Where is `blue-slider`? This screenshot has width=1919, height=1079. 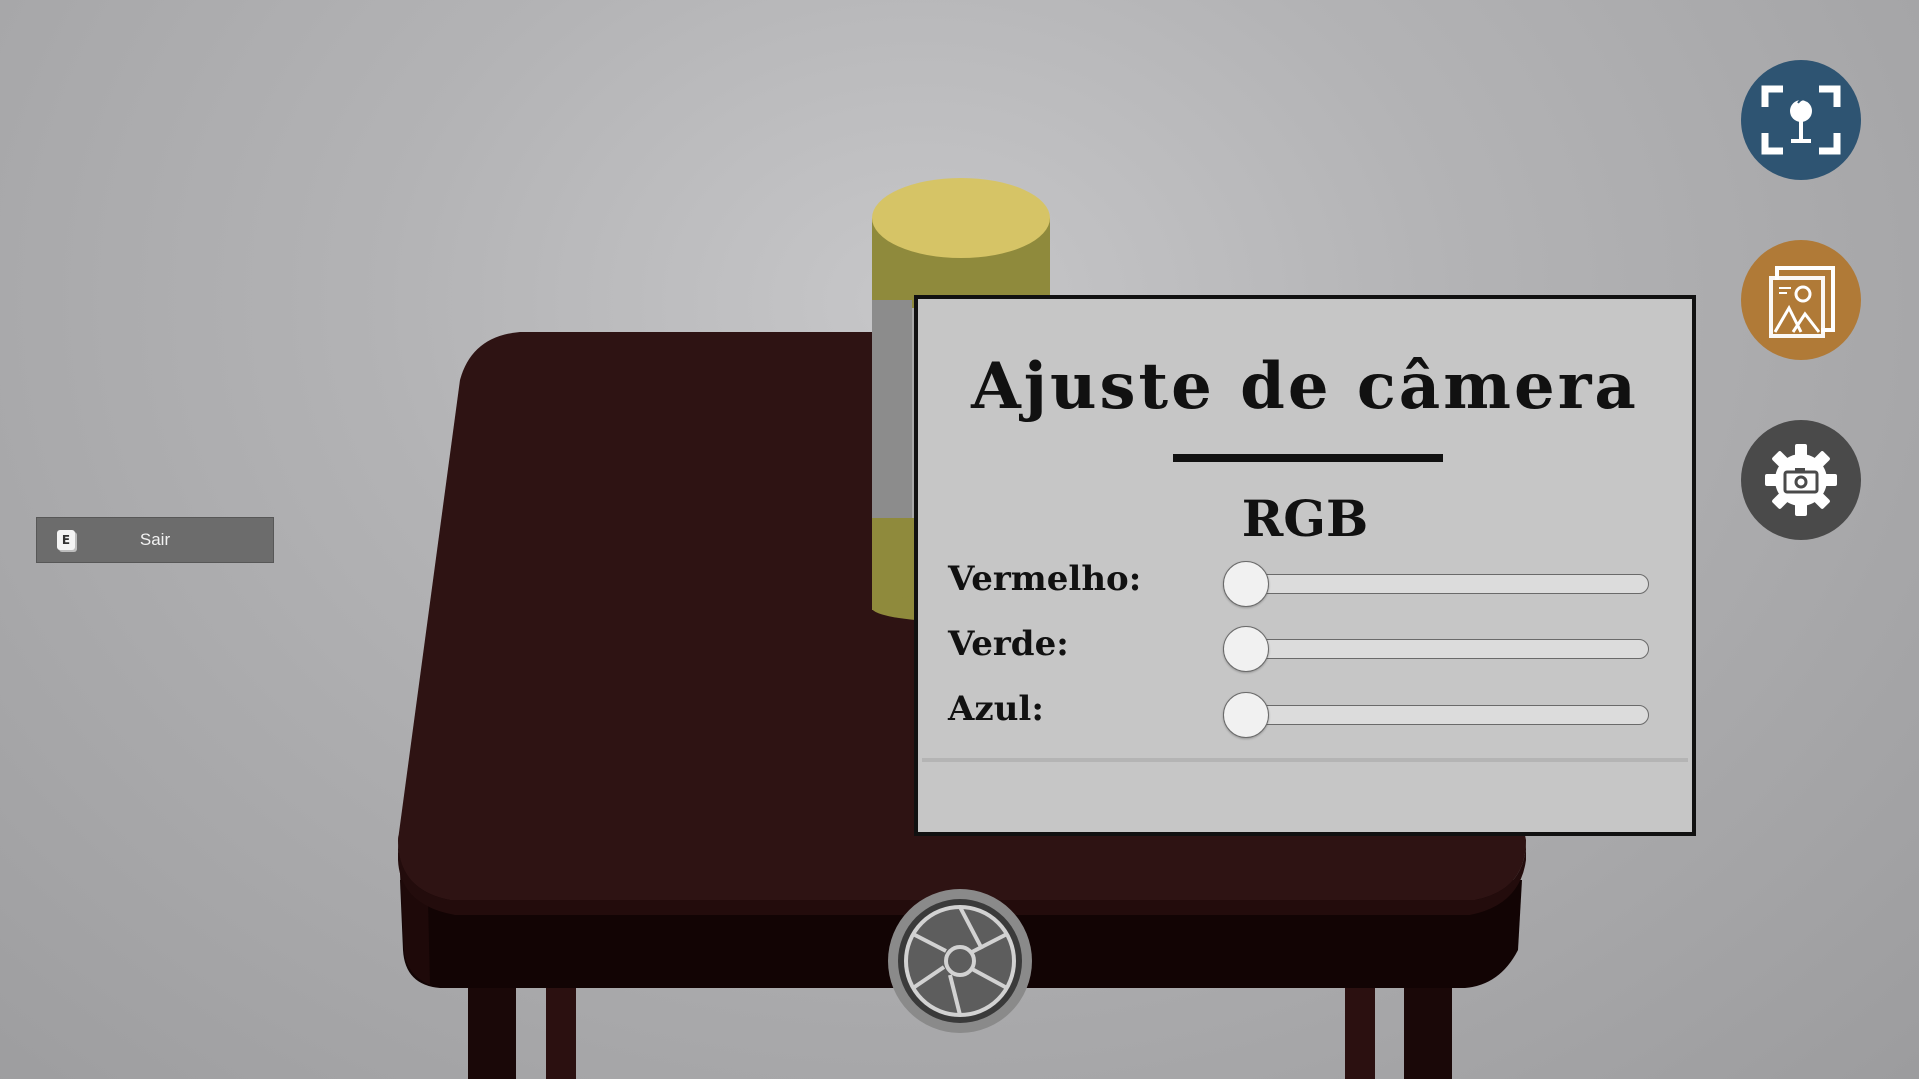
blue-slider is located at coordinates (1436, 715).